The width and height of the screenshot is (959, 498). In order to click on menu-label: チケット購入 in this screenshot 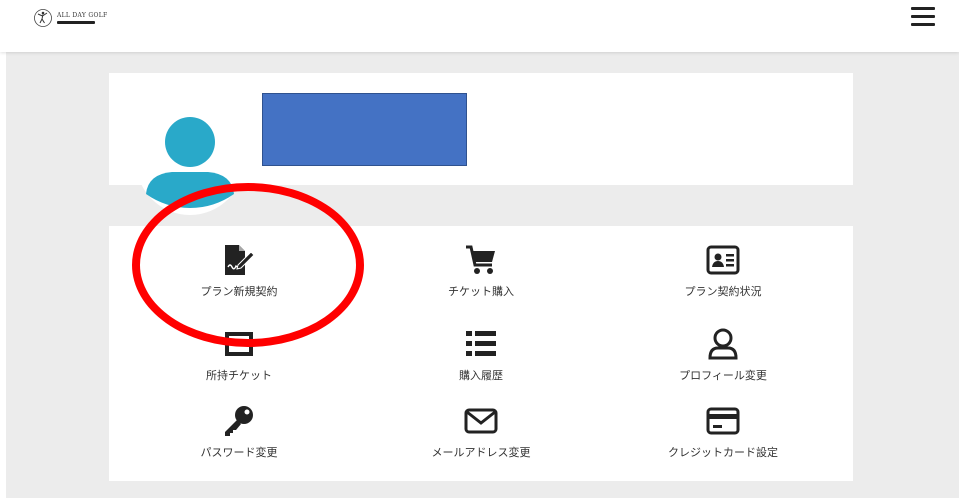, I will do `click(481, 291)`.